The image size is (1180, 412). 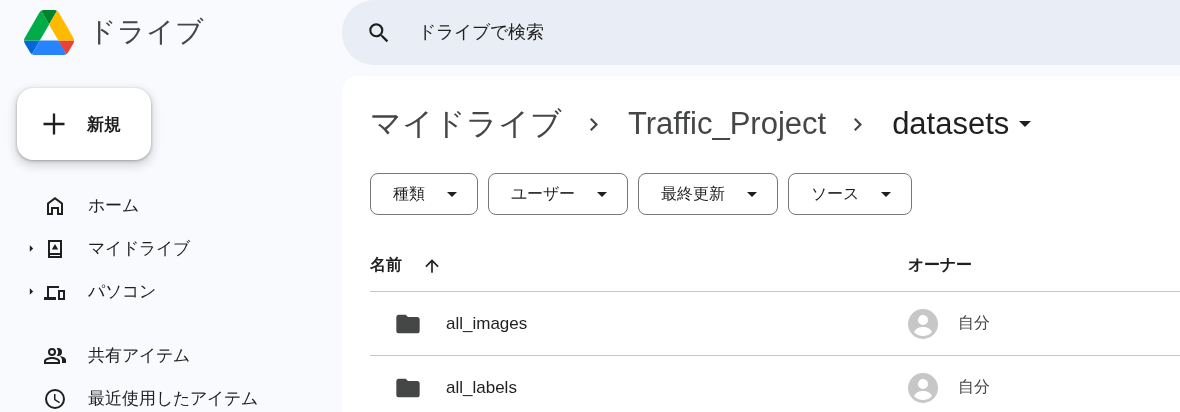 What do you see at coordinates (49, 32) in the screenshot?
I see `drive-logo` at bounding box center [49, 32].